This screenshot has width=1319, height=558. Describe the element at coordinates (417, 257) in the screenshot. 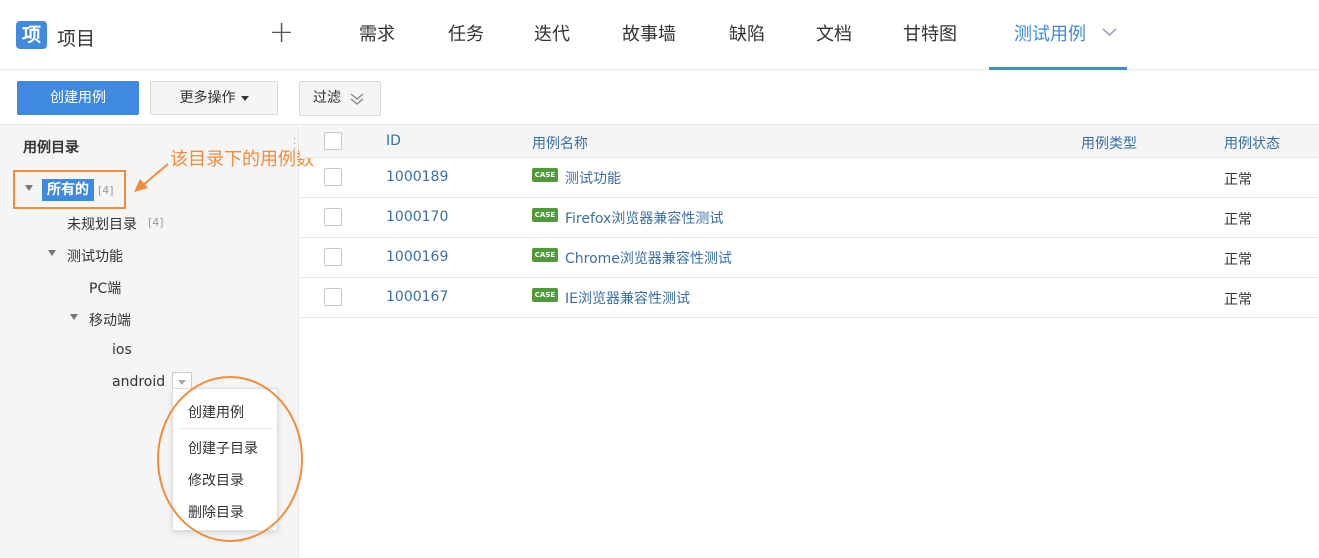

I see `case-id: 1000169` at that location.